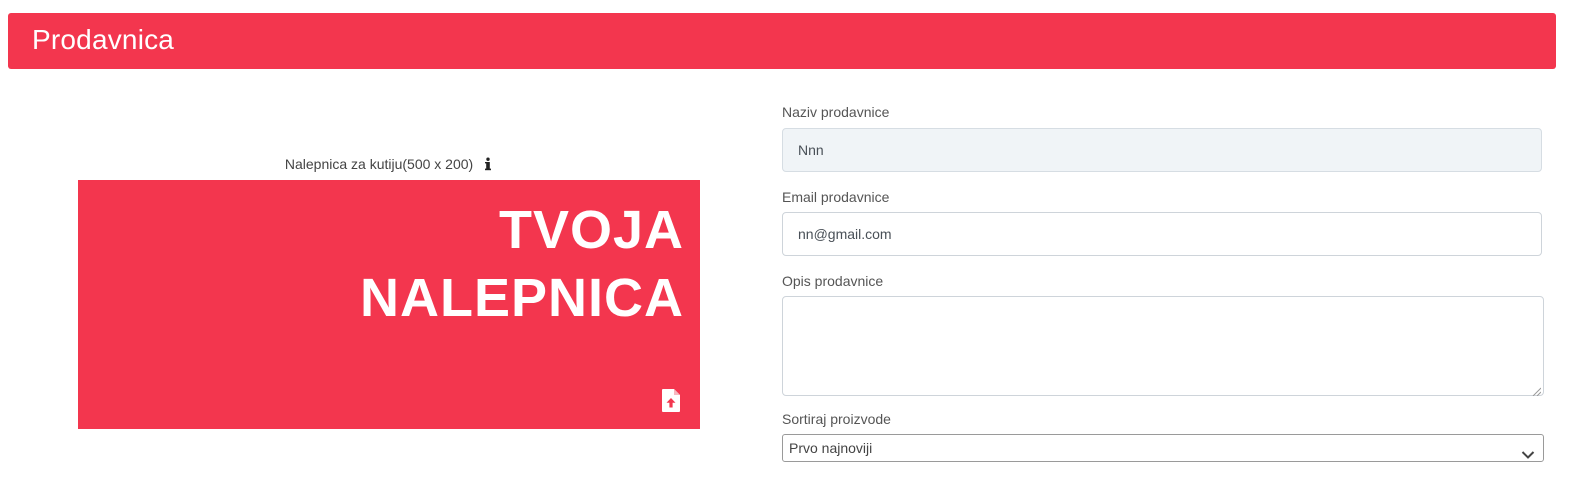  What do you see at coordinates (103, 39) in the screenshot?
I see `page-title: Prodavnica` at bounding box center [103, 39].